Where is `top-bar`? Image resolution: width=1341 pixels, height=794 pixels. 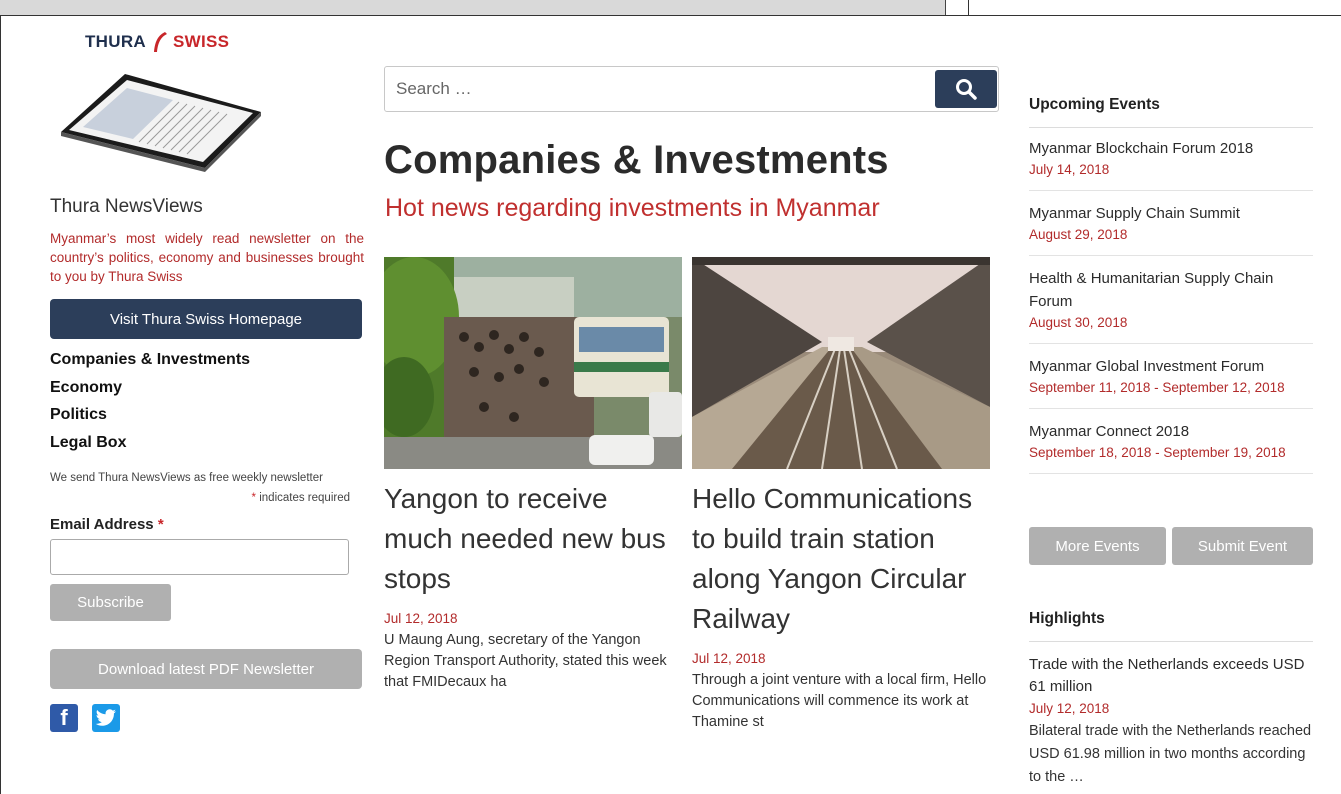
top-bar is located at coordinates (473, 7).